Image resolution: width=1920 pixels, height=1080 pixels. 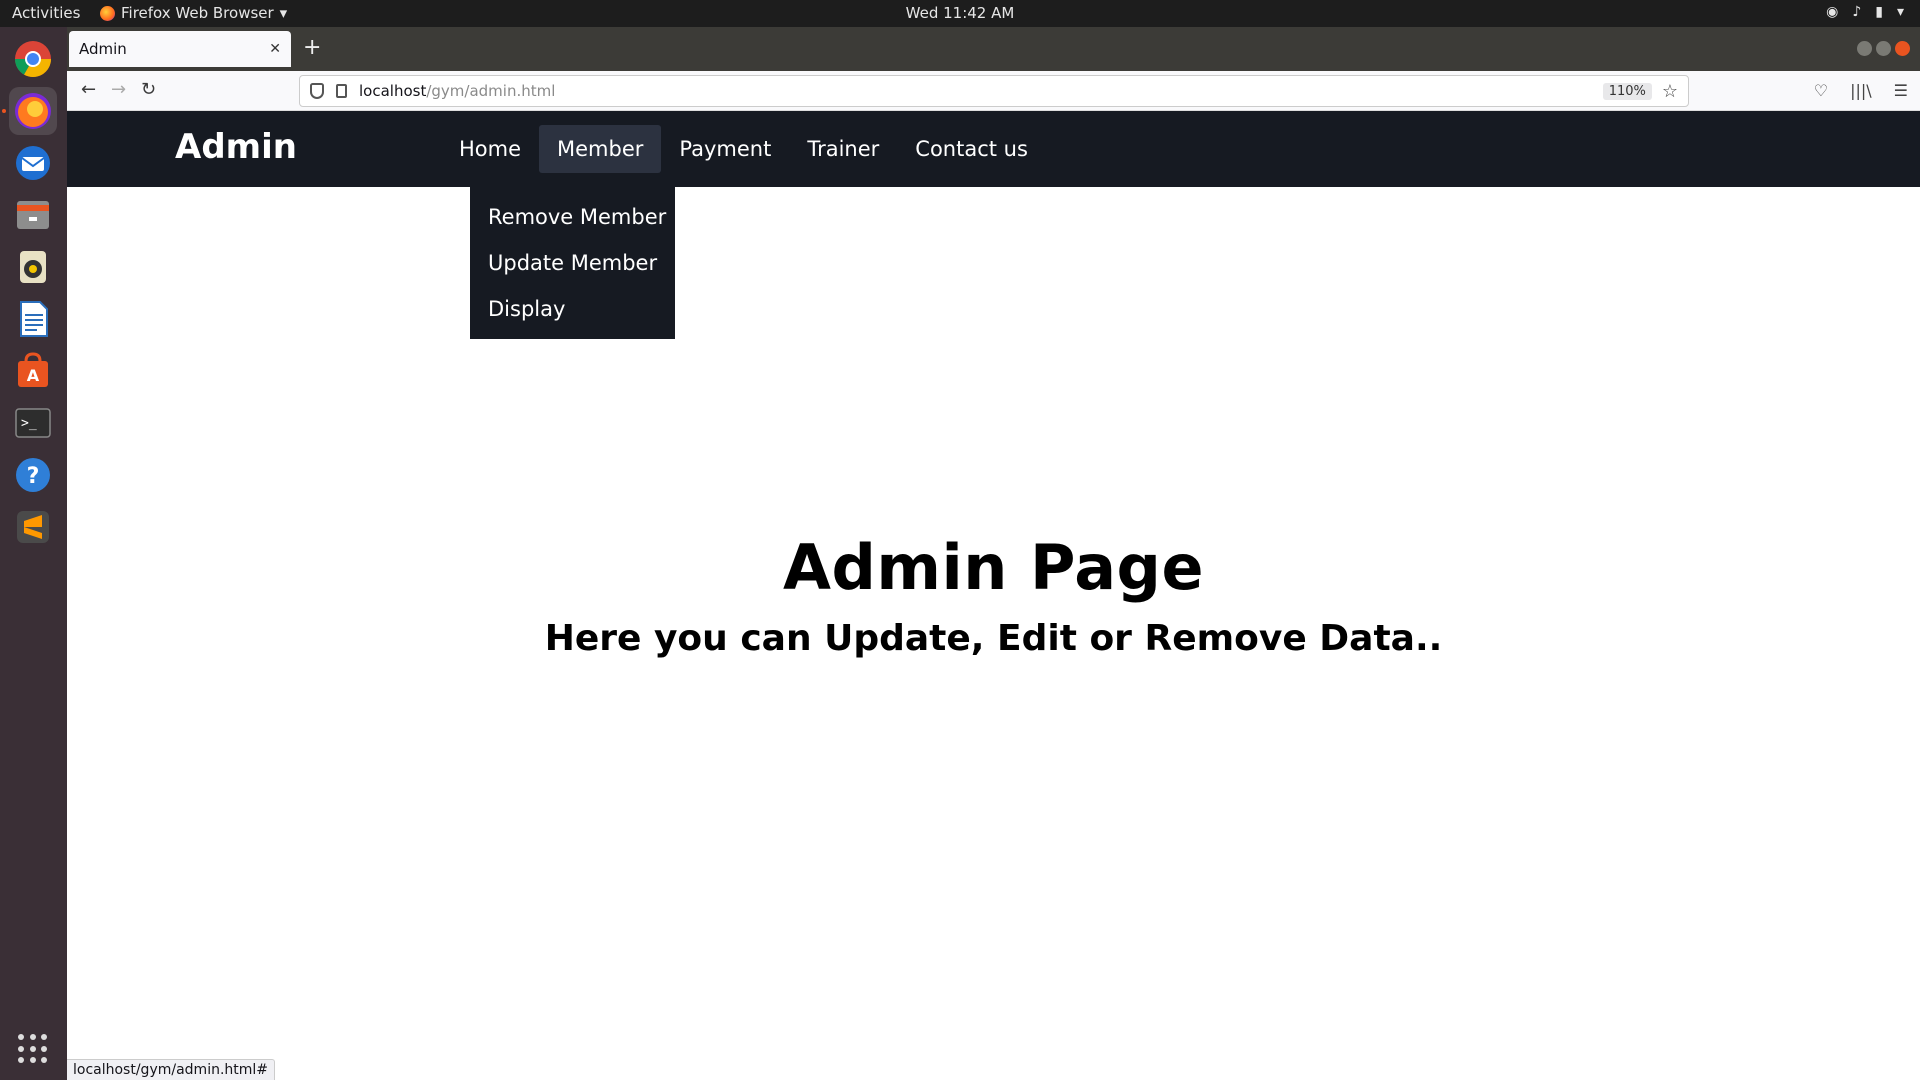 What do you see at coordinates (993, 49) in the screenshot?
I see `tab-strip: Admin ✕ +` at bounding box center [993, 49].